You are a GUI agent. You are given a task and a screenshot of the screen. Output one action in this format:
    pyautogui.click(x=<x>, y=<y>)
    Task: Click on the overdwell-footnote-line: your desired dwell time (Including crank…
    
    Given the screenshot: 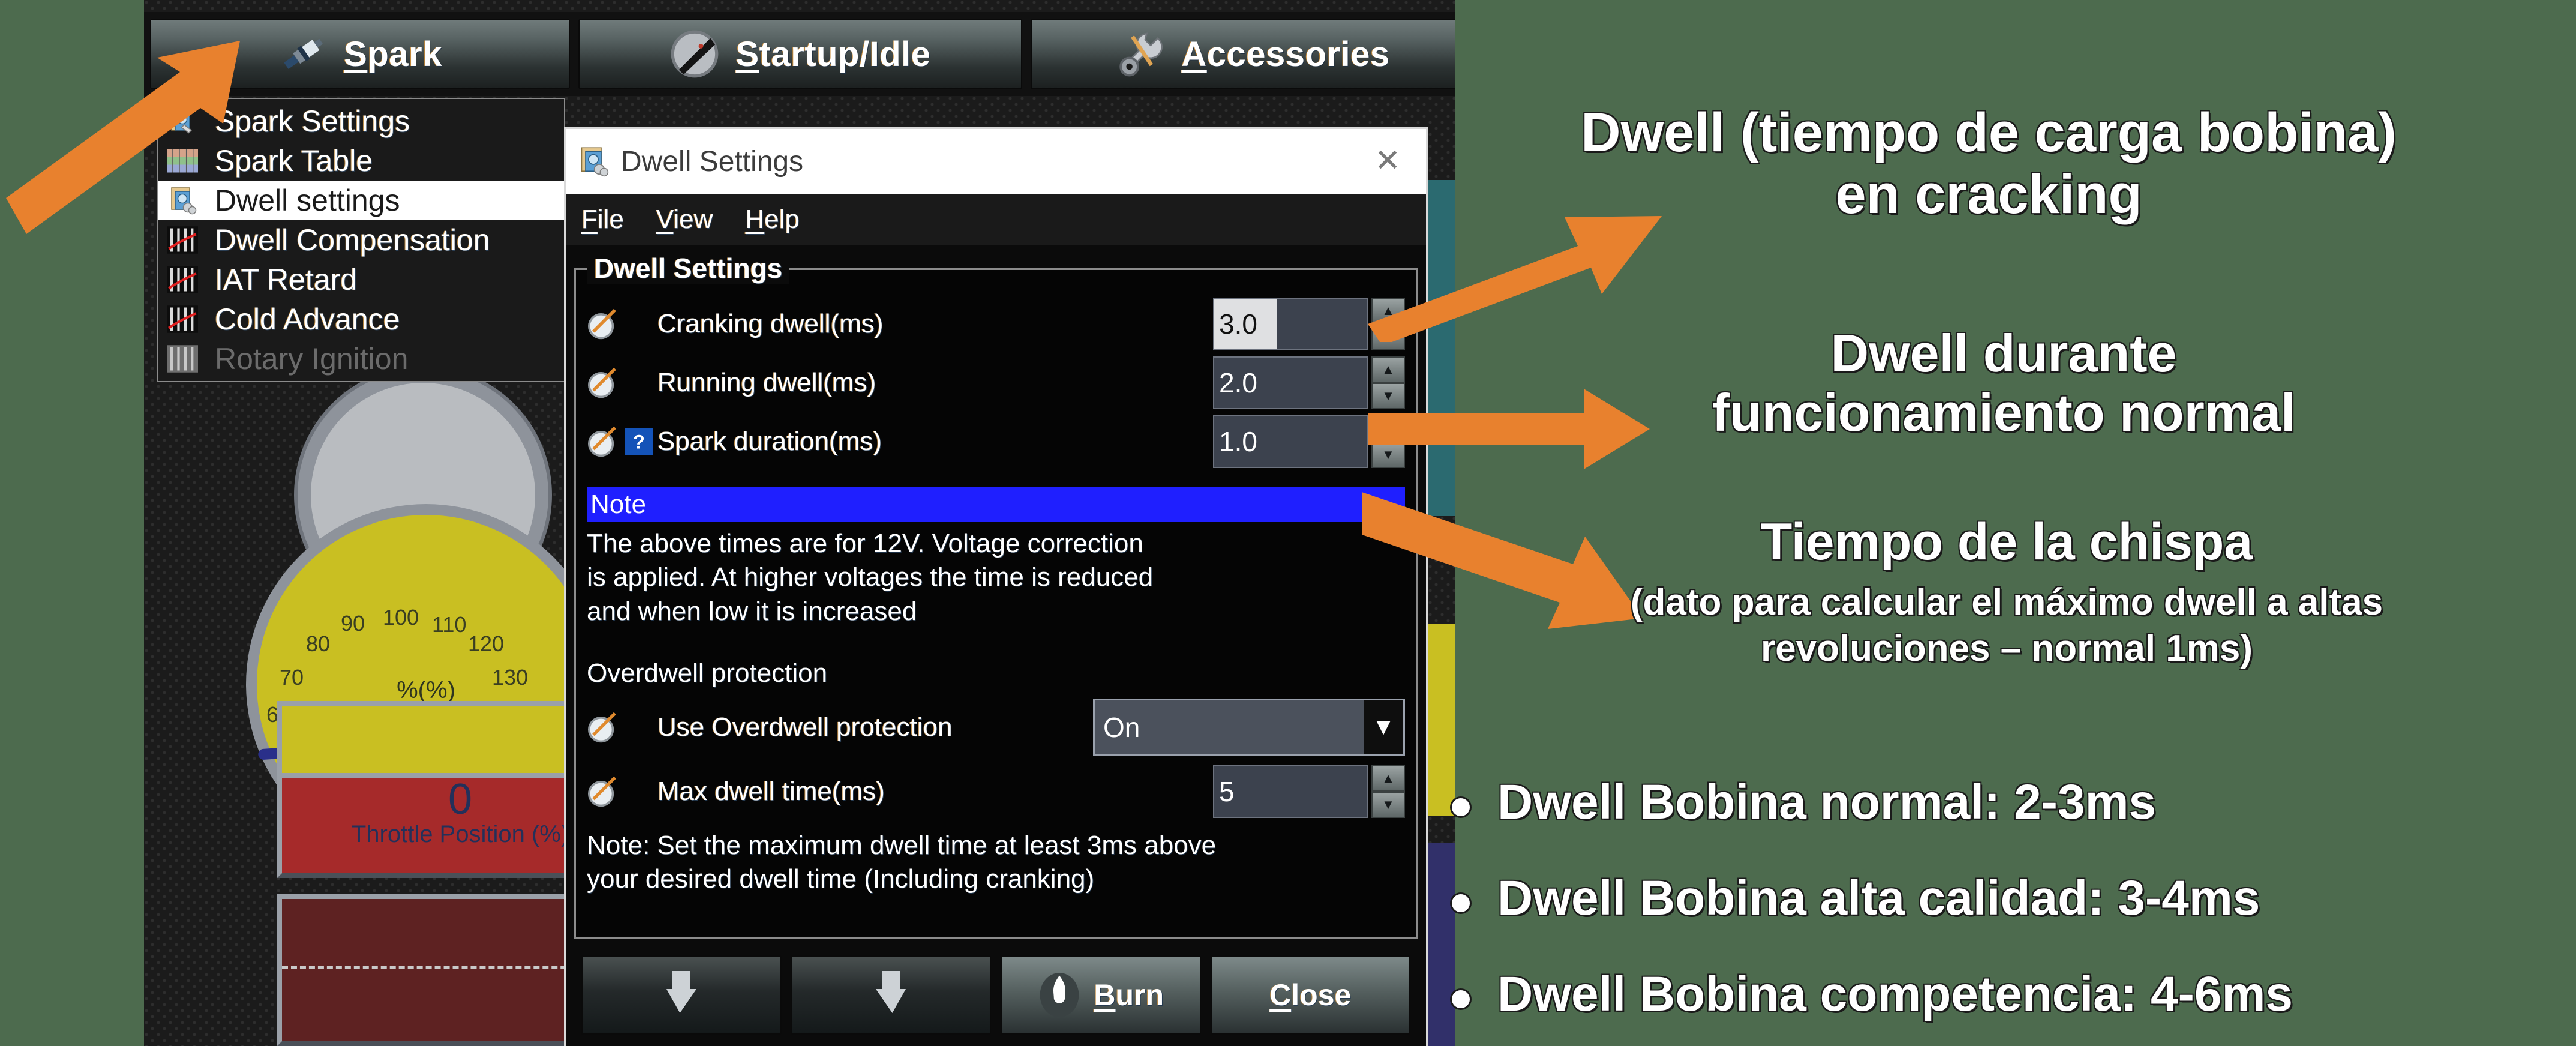 What is the action you would take?
    pyautogui.click(x=841, y=879)
    